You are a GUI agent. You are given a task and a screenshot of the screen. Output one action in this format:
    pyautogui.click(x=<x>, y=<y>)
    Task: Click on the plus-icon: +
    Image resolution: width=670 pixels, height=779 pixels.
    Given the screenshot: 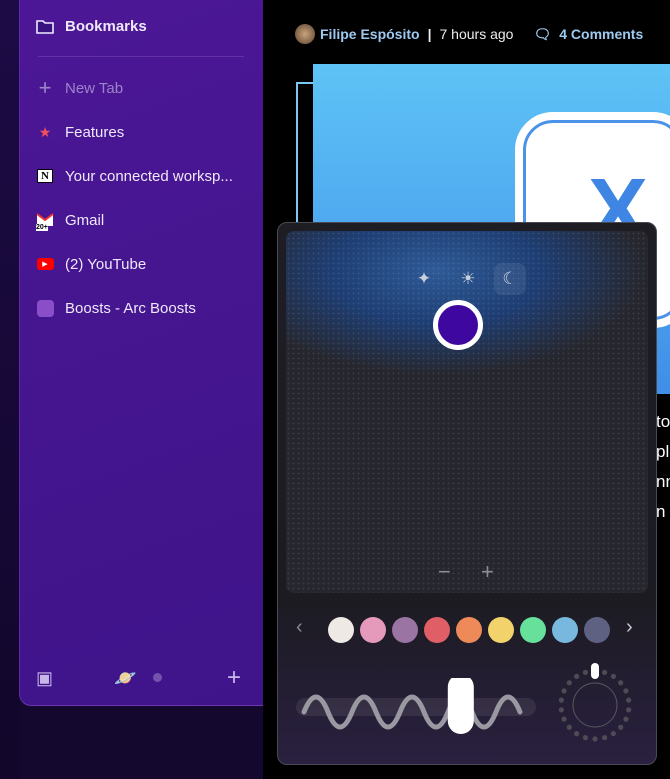 What is the action you would take?
    pyautogui.click(x=45, y=87)
    